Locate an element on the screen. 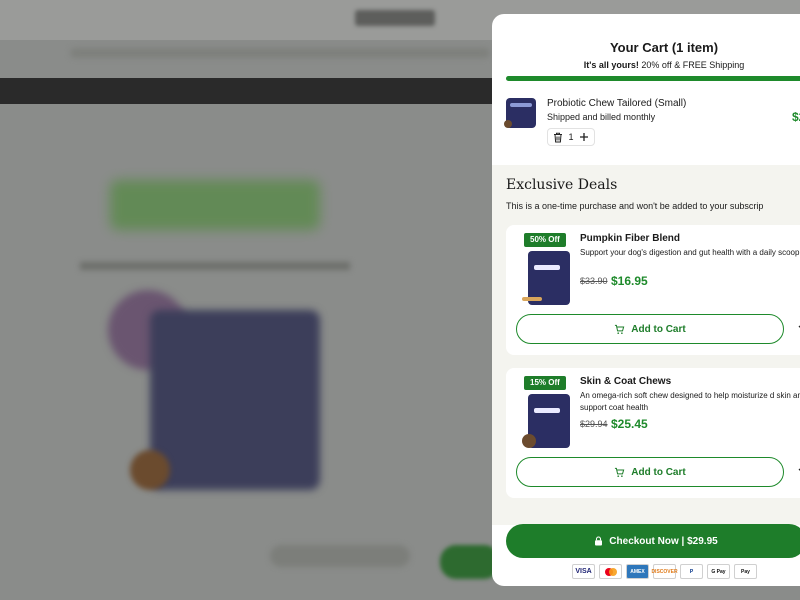 Image resolution: width=800 pixels, height=600 pixels. deal-name: Pumpkin Fiber Blend is located at coordinates (630, 238).